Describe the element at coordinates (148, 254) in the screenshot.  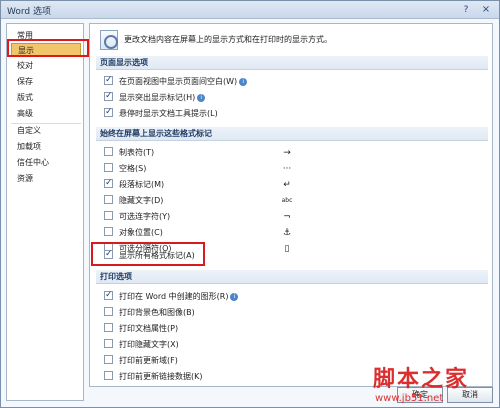
I see `show-all-marks-highlight-box` at that location.